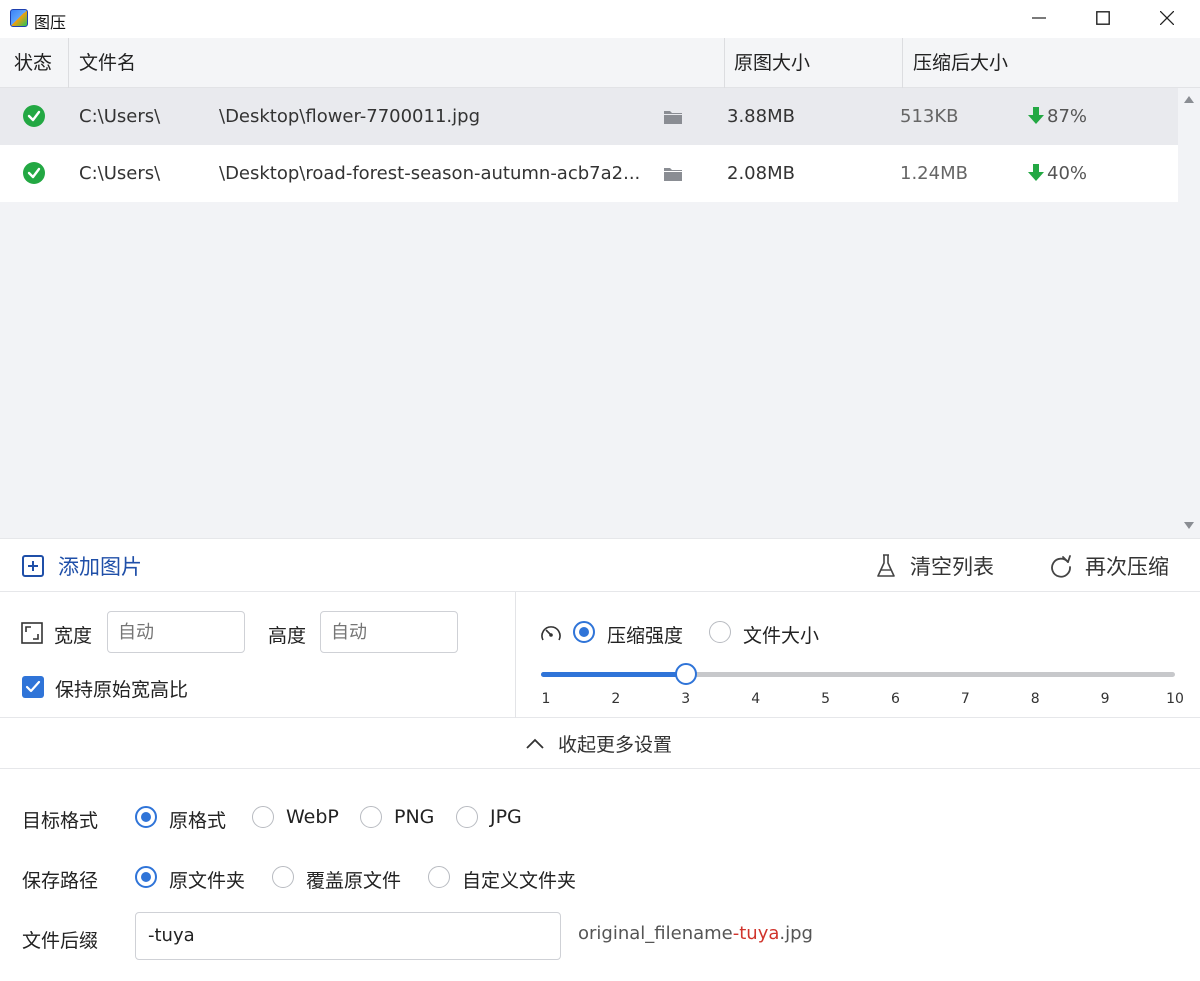  I want to click on compress-strength-label: 压缩强度, so click(645, 634).